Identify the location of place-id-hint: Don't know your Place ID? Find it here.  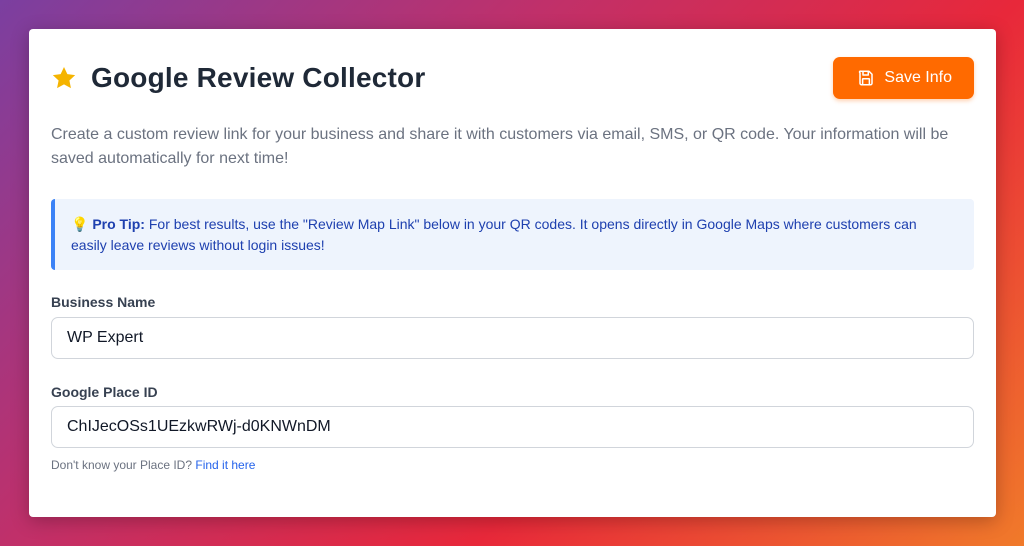
(153, 465).